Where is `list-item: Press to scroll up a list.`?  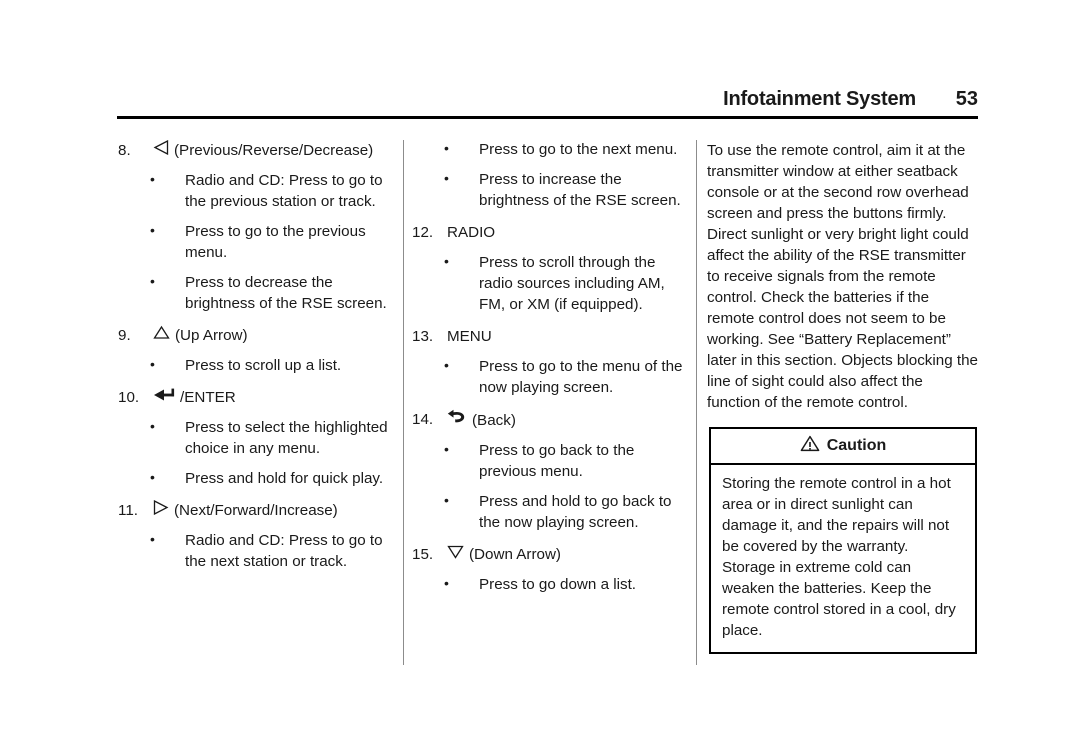
list-item: Press to scroll up a list. is located at coordinates (253, 365).